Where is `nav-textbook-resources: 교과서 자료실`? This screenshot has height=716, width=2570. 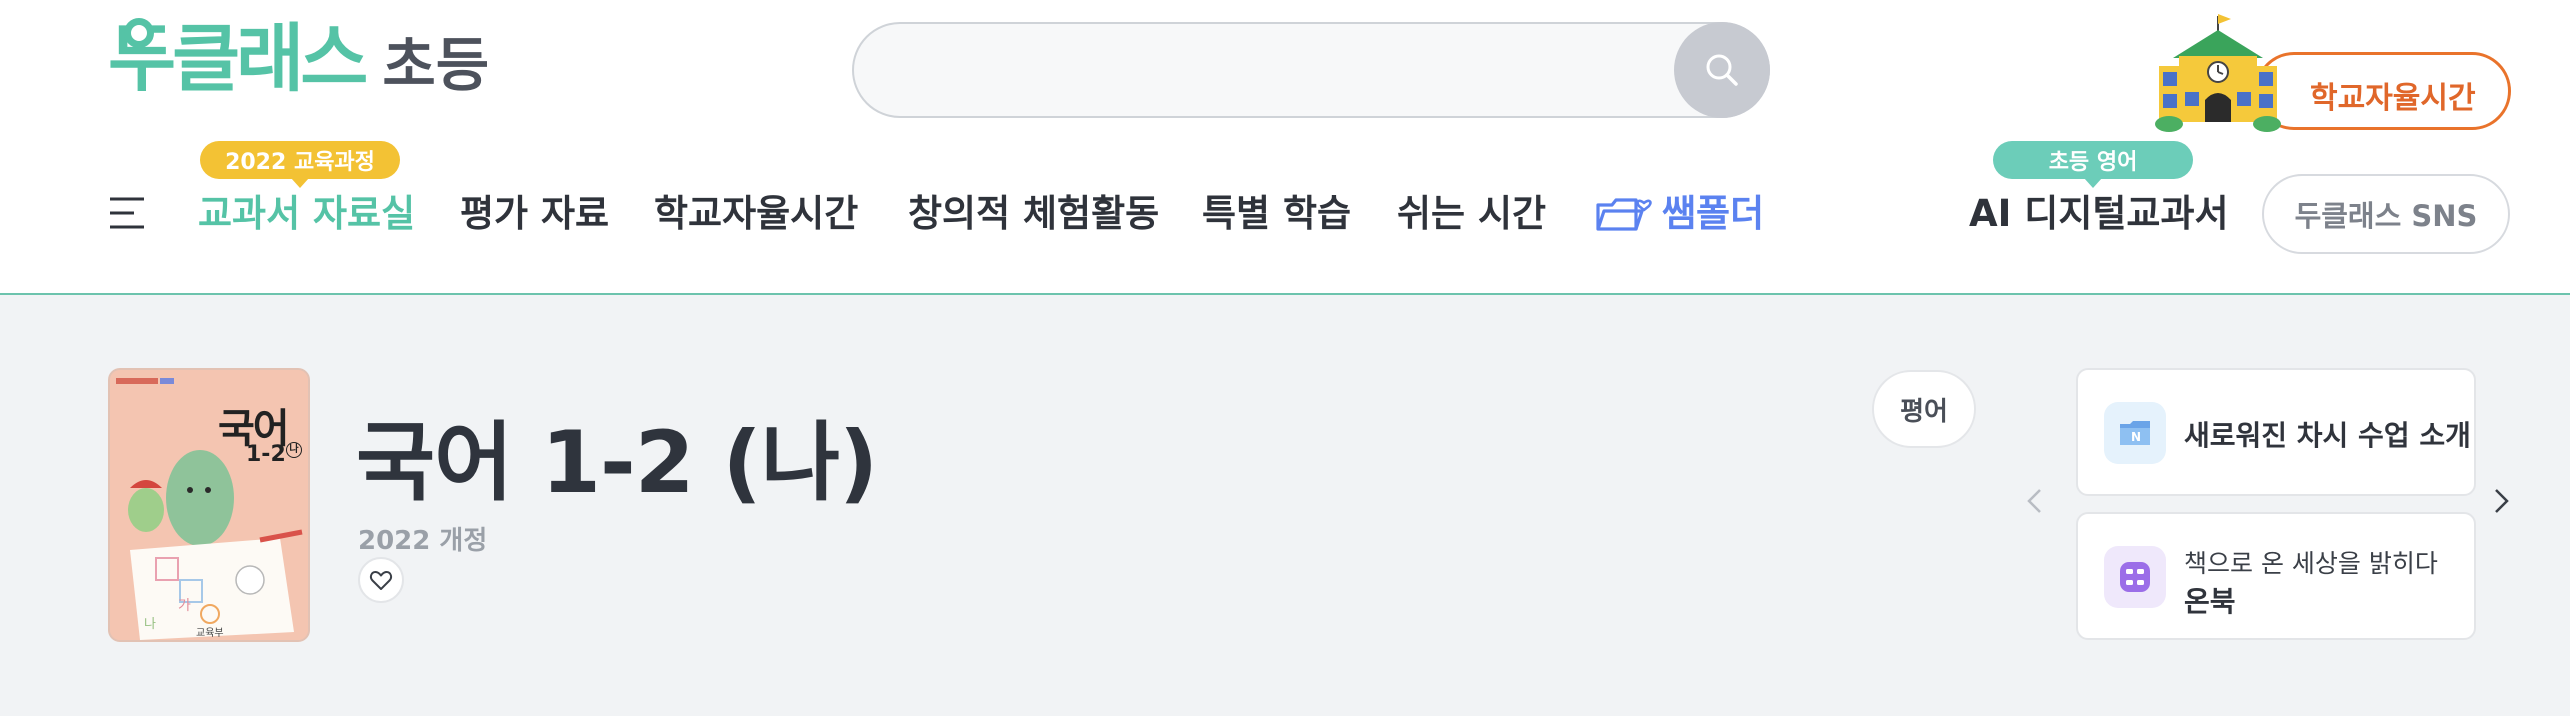 nav-textbook-resources: 교과서 자료실 is located at coordinates (306, 214).